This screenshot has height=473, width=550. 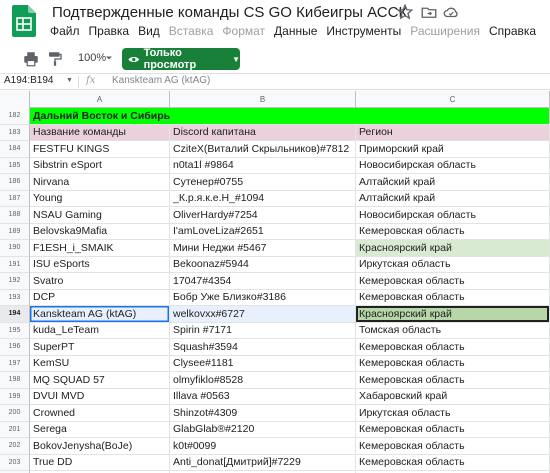 What do you see at coordinates (15, 264) in the screenshot?
I see `row-number: 191` at bounding box center [15, 264].